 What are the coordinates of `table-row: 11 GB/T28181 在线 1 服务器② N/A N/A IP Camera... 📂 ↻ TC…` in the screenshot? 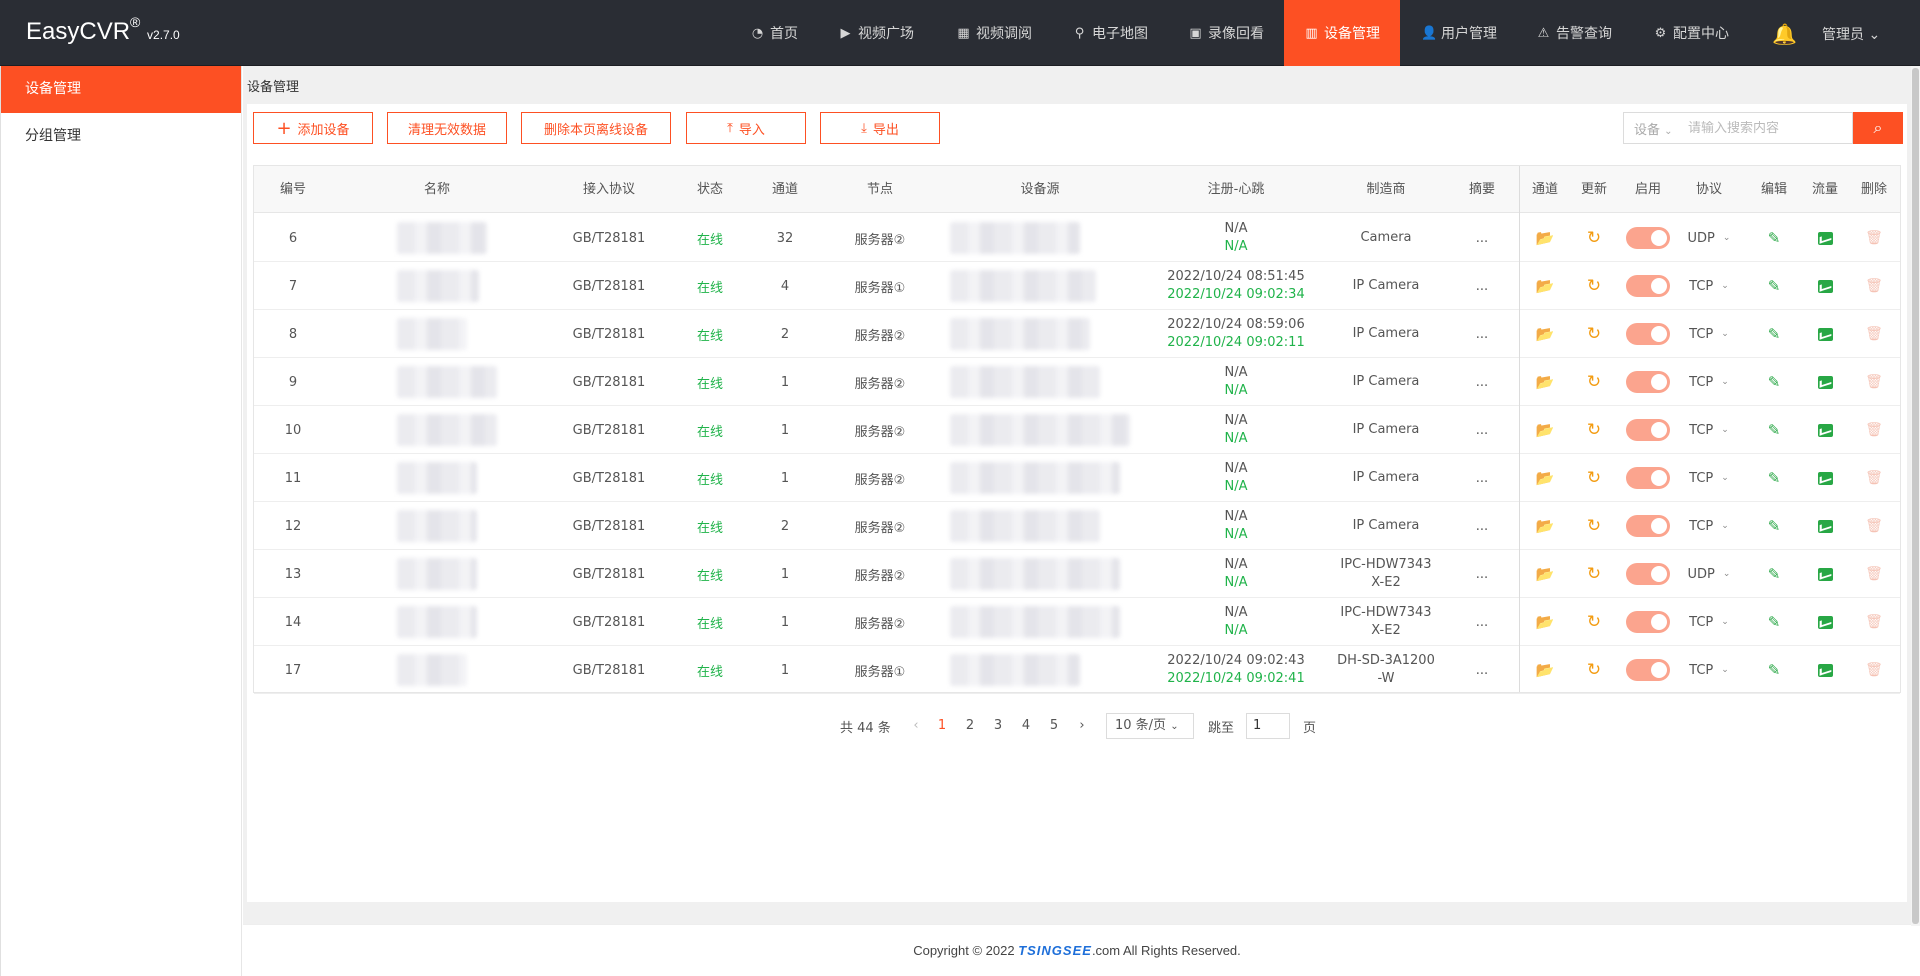 It's located at (1077, 478).